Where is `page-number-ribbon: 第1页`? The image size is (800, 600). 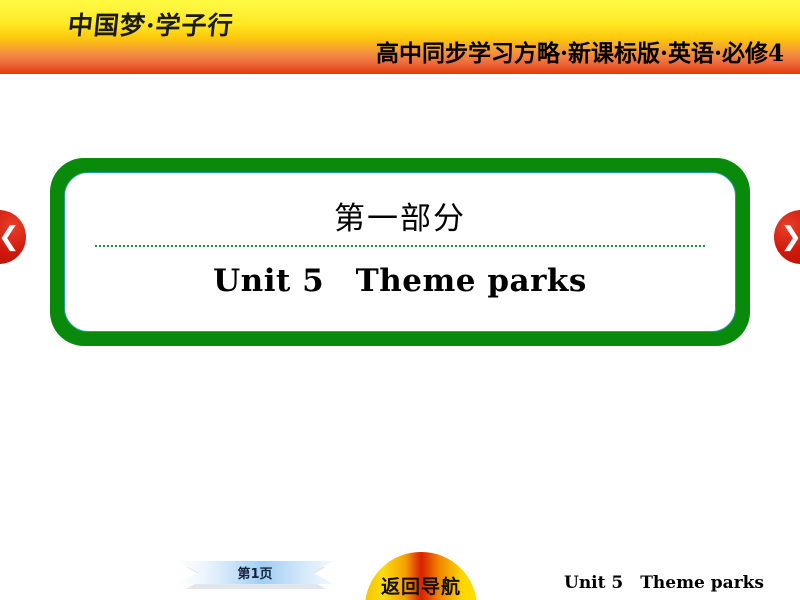
page-number-ribbon: 第1页 is located at coordinates (255, 575).